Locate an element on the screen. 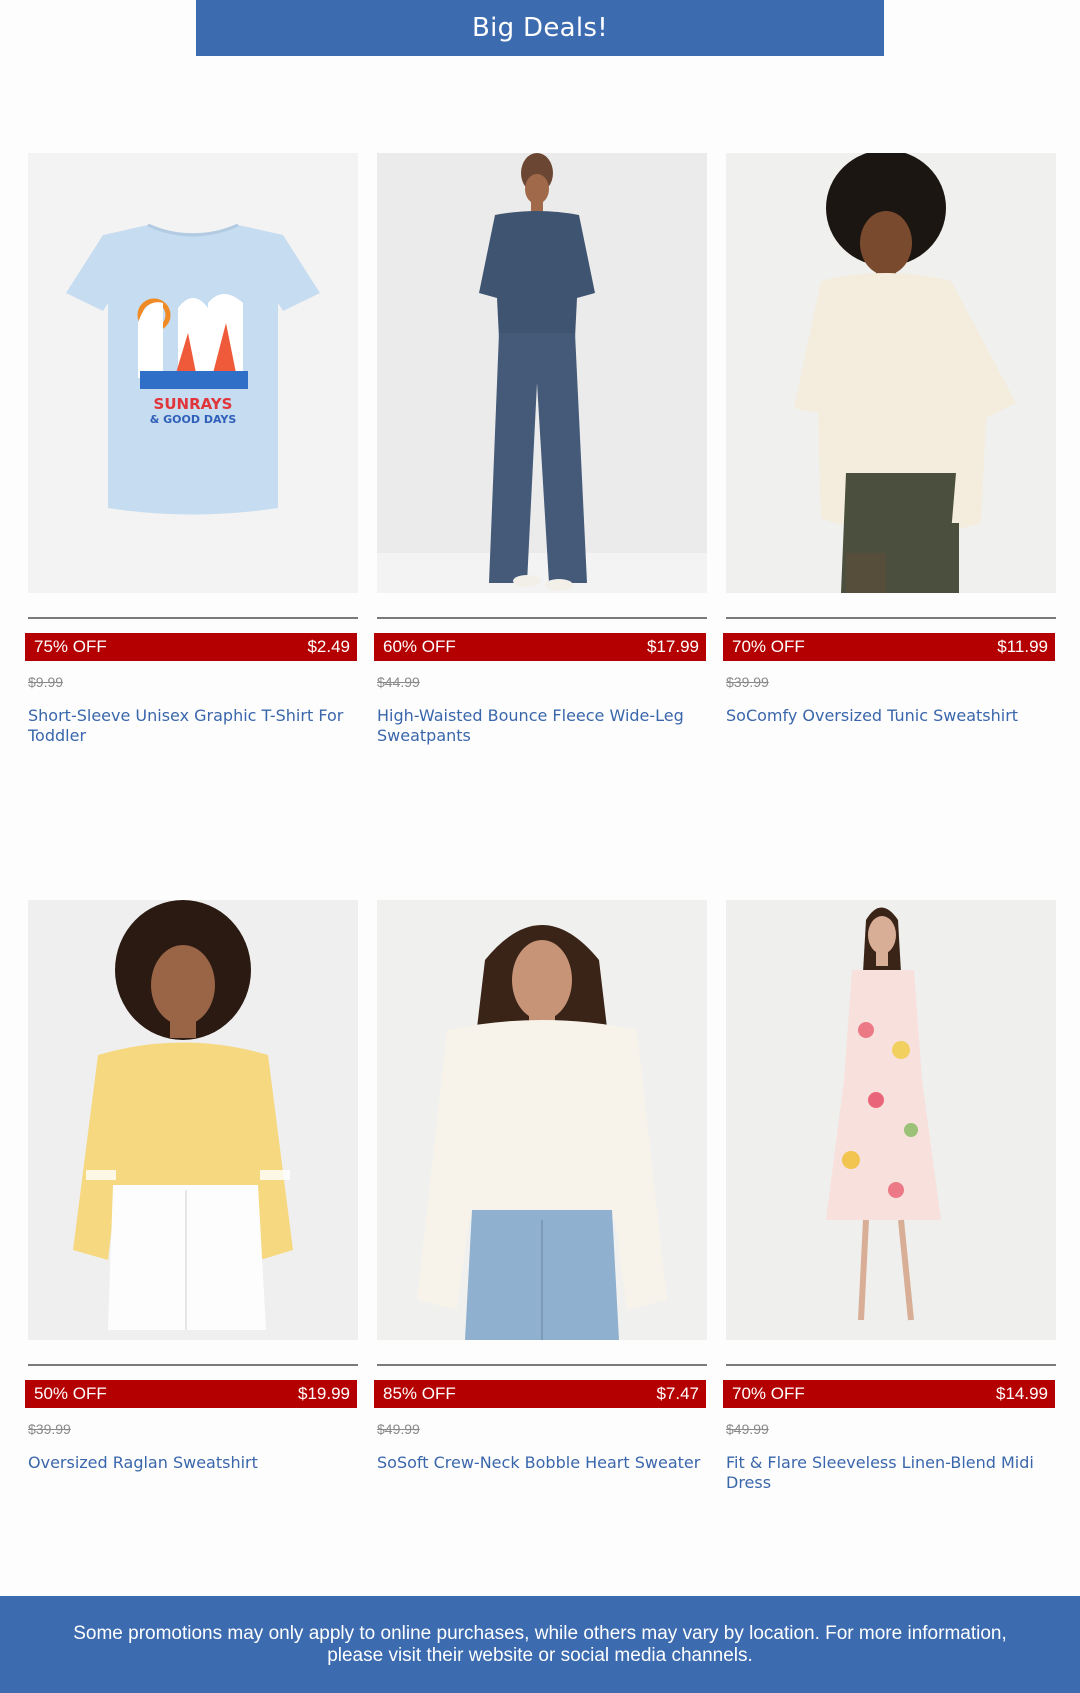  shirt-graphic-subtext: & GOOD DAYS is located at coordinates (193, 419).